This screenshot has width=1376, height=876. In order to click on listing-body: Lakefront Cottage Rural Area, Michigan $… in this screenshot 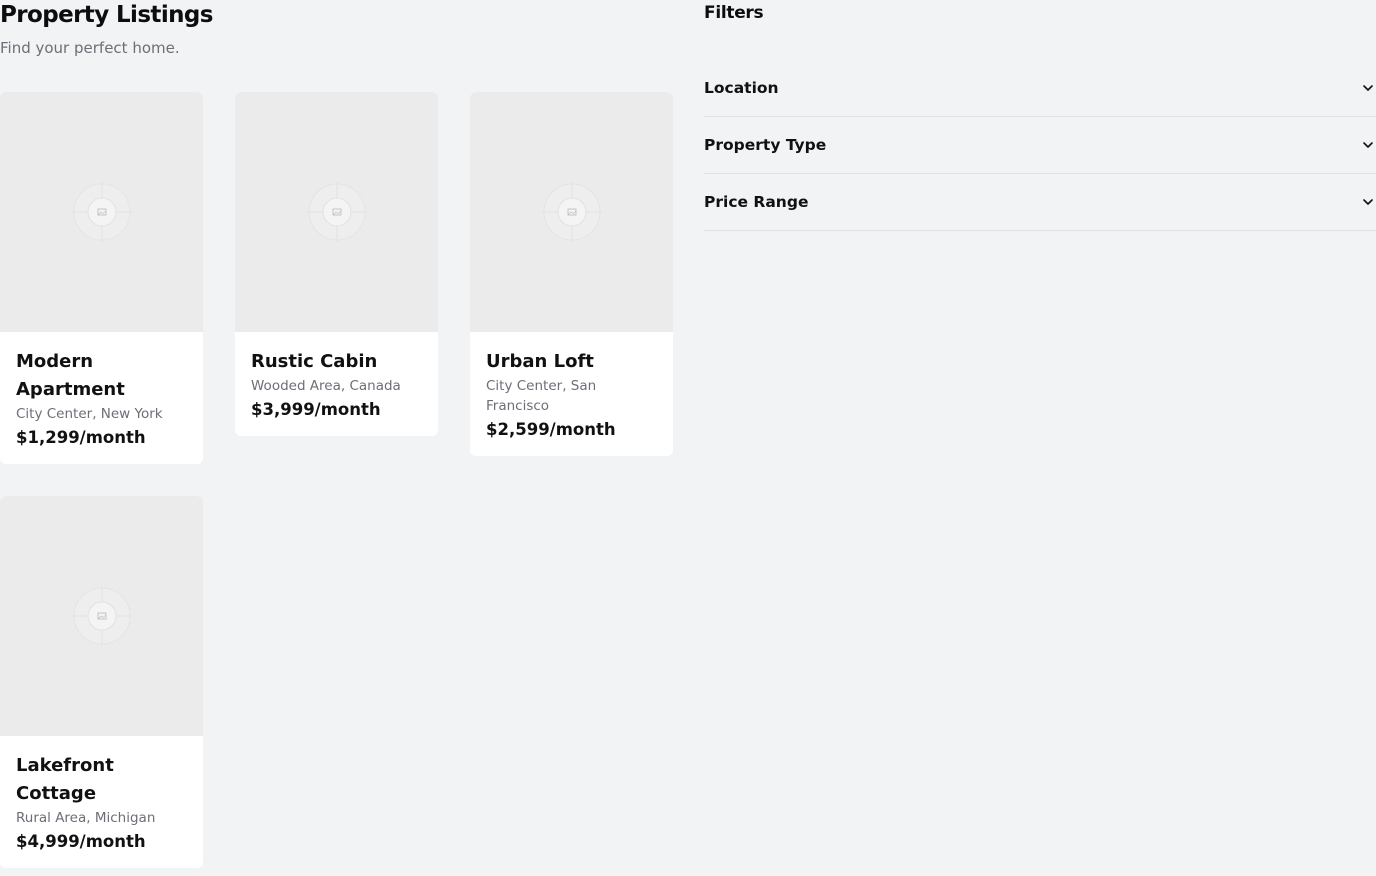, I will do `click(101, 802)`.